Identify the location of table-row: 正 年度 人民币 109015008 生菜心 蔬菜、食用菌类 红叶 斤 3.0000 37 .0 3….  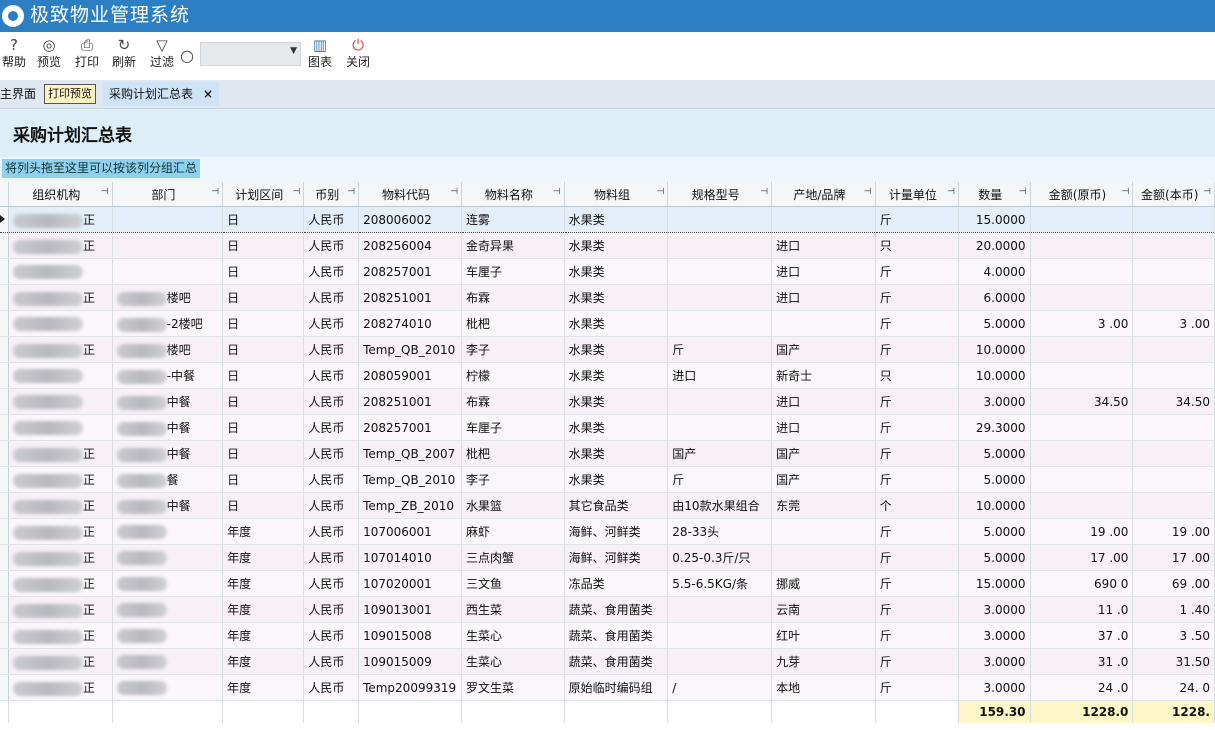
(607, 635).